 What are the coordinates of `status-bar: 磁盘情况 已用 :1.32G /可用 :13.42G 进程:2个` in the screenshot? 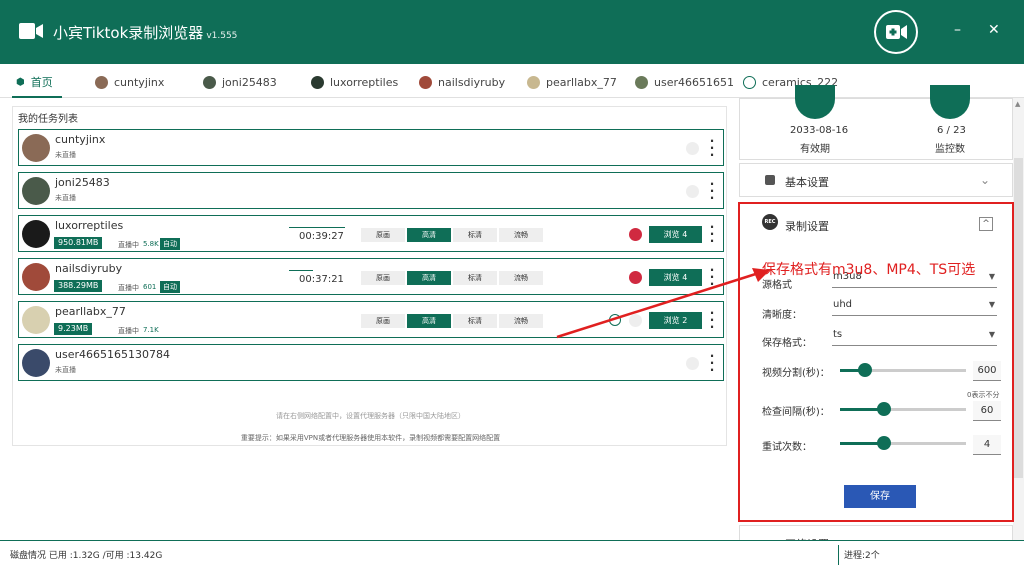 It's located at (512, 554).